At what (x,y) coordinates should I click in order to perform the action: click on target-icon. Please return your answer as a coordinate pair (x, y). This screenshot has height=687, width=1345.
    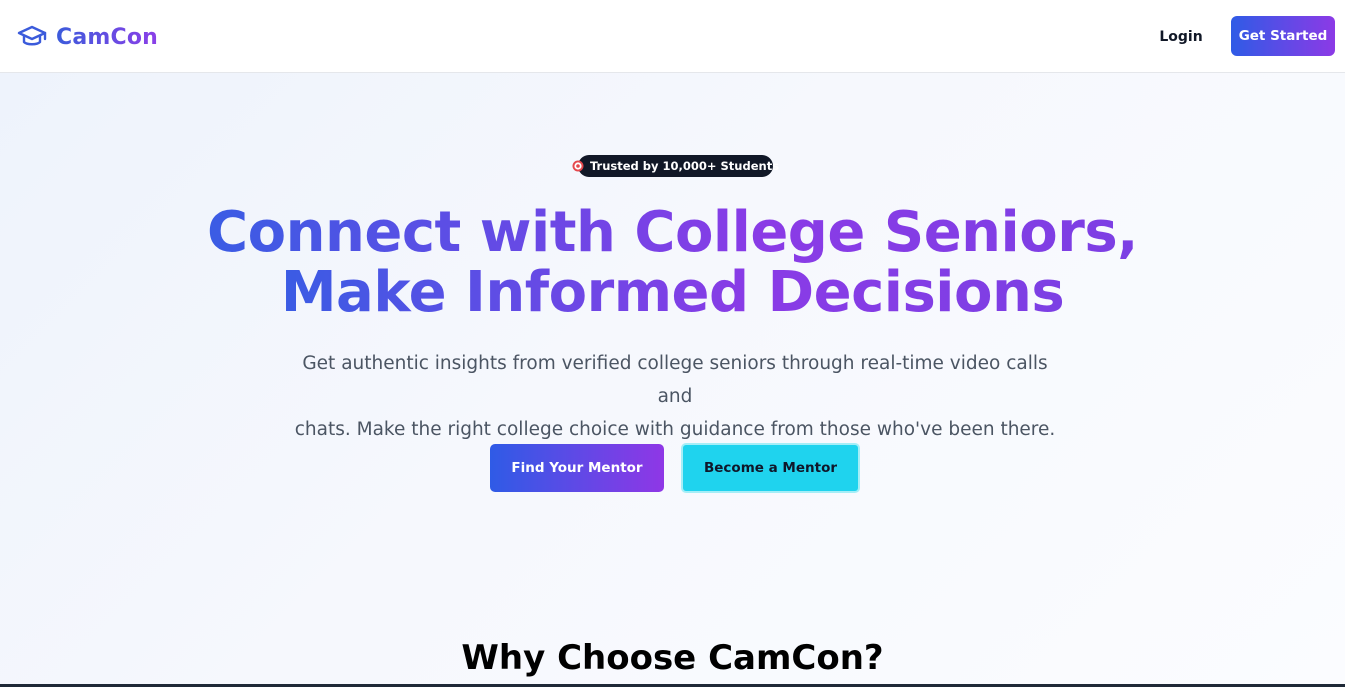
    Looking at the image, I should click on (578, 166).